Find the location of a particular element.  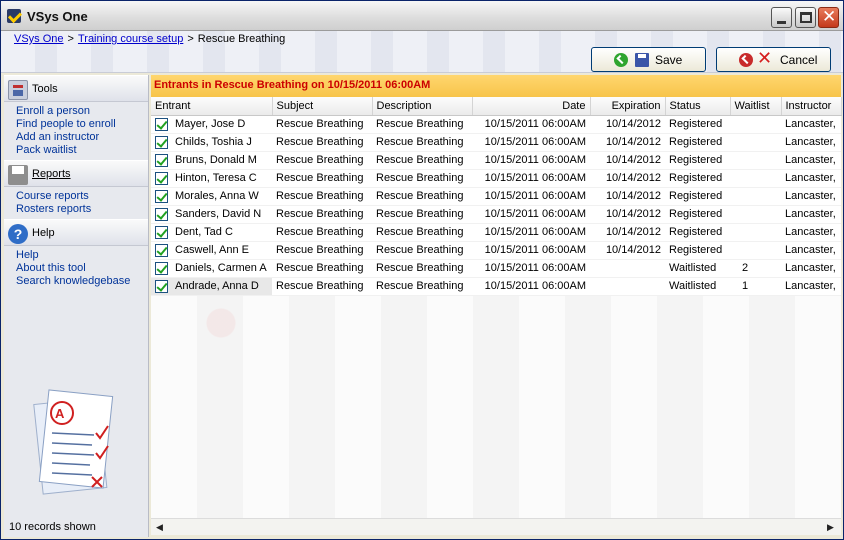

go-arrow-icon is located at coordinates (621, 60).